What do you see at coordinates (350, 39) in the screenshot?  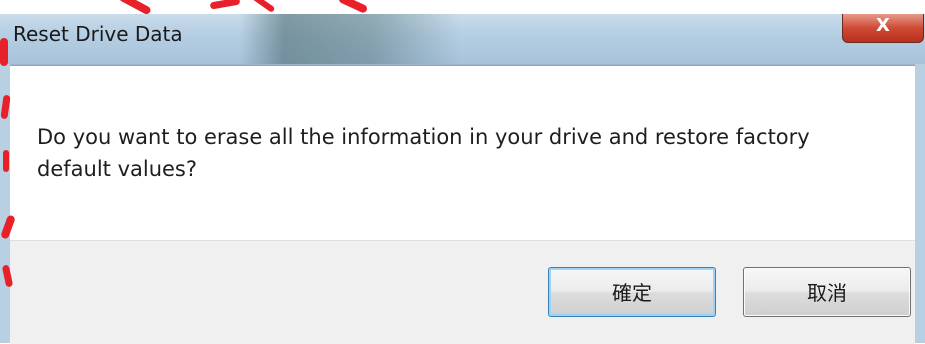 I see `title-bar-glass` at bounding box center [350, 39].